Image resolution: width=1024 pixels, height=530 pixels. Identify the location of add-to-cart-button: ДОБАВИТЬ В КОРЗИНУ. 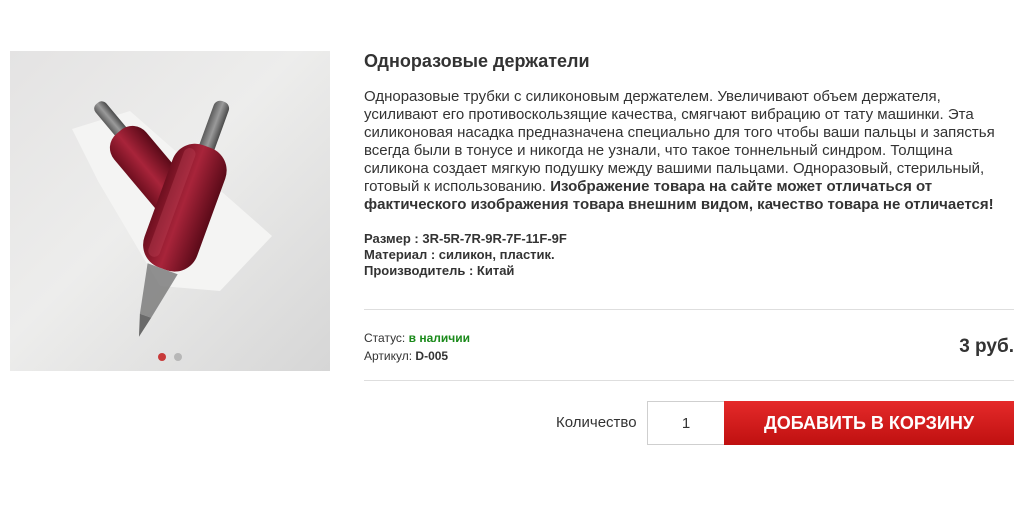
(869, 423).